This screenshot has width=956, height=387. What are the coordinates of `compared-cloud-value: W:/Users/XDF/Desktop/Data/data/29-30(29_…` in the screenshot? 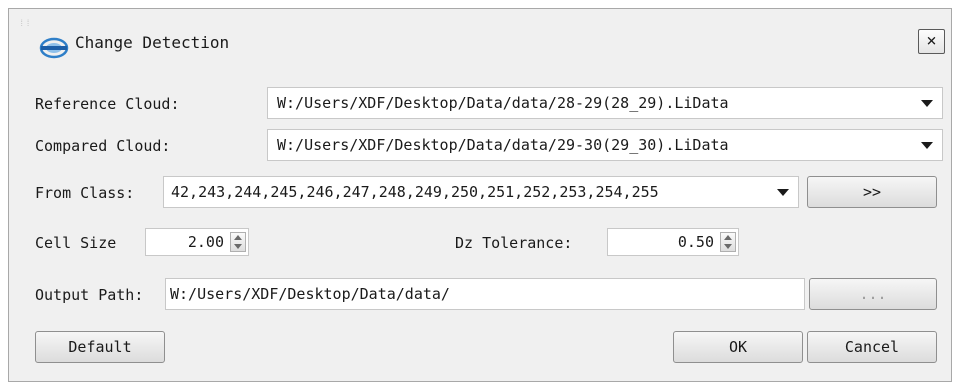 It's located at (503, 145).